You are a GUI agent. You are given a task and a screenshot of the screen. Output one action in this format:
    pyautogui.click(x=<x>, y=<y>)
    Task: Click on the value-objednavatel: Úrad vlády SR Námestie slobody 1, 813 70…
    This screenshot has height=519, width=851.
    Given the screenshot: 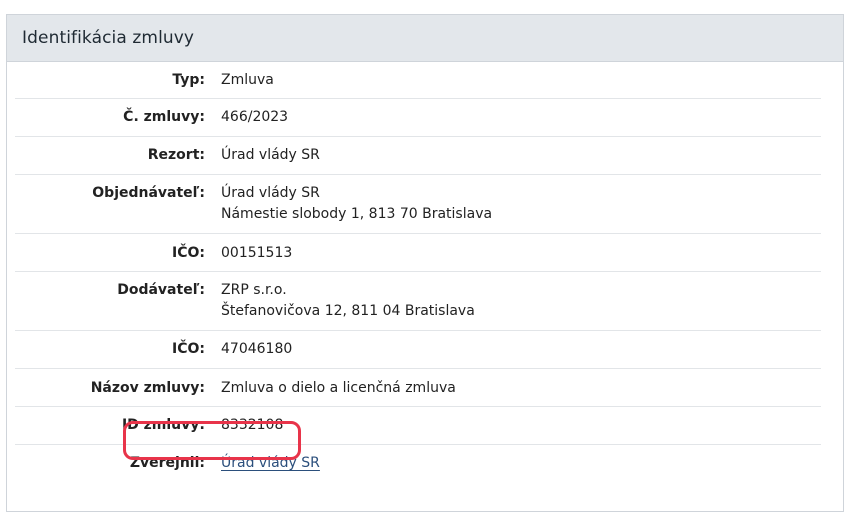 What is the action you would take?
    pyautogui.click(x=348, y=204)
    